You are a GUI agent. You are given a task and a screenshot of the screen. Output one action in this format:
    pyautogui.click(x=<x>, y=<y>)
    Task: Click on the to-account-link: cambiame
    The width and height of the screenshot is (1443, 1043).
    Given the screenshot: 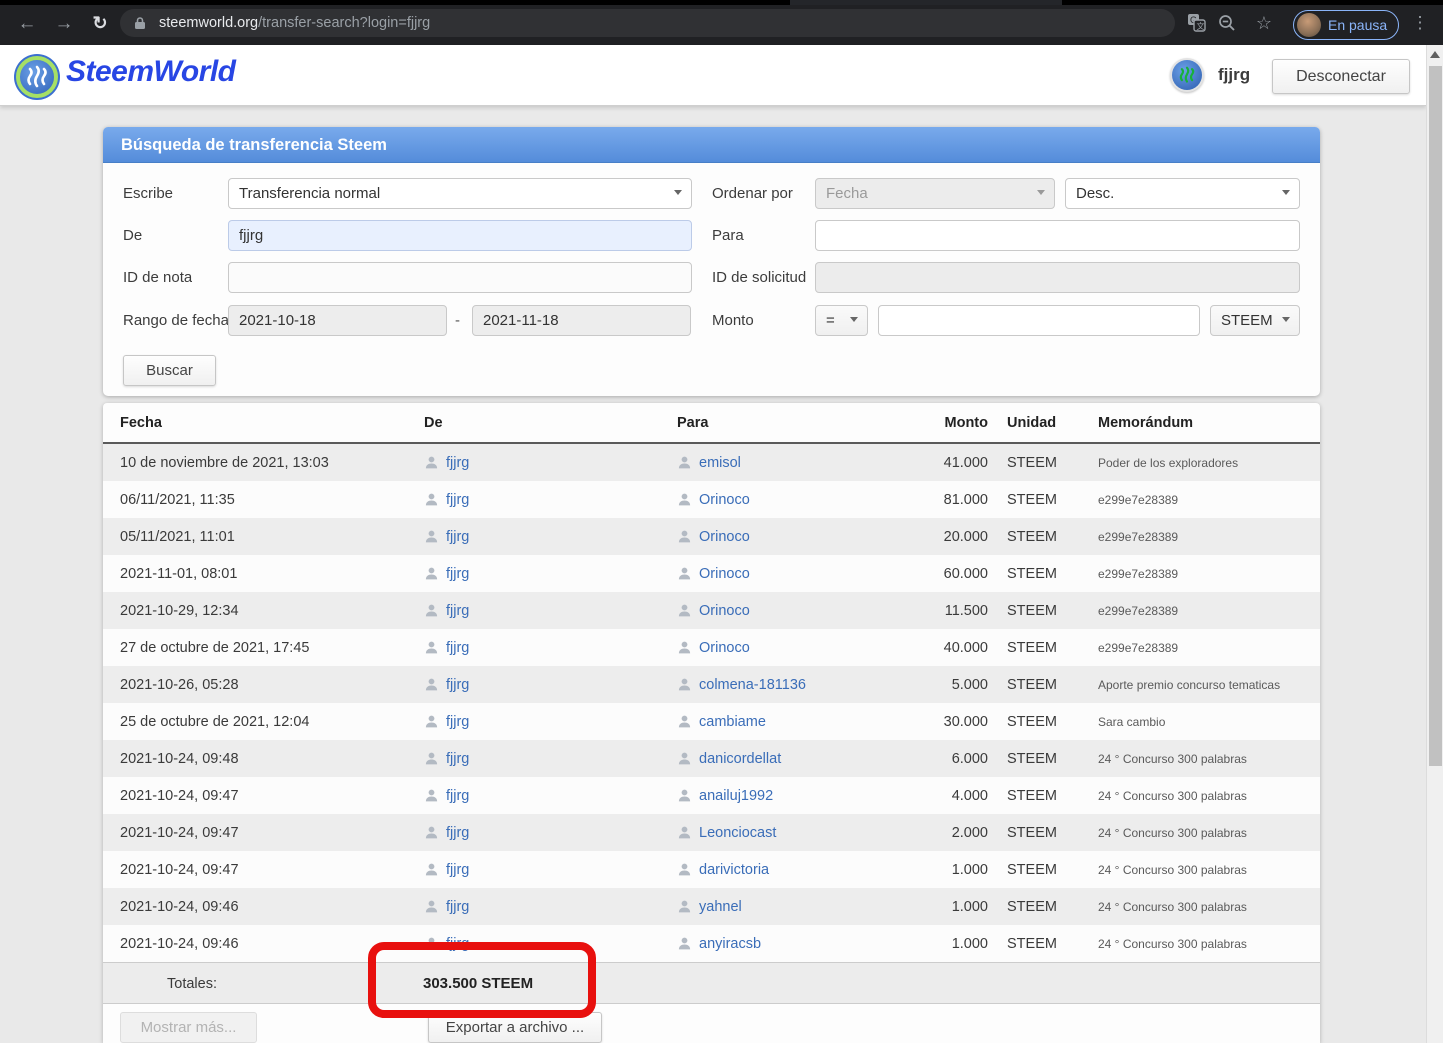 What is the action you would take?
    pyautogui.click(x=732, y=722)
    